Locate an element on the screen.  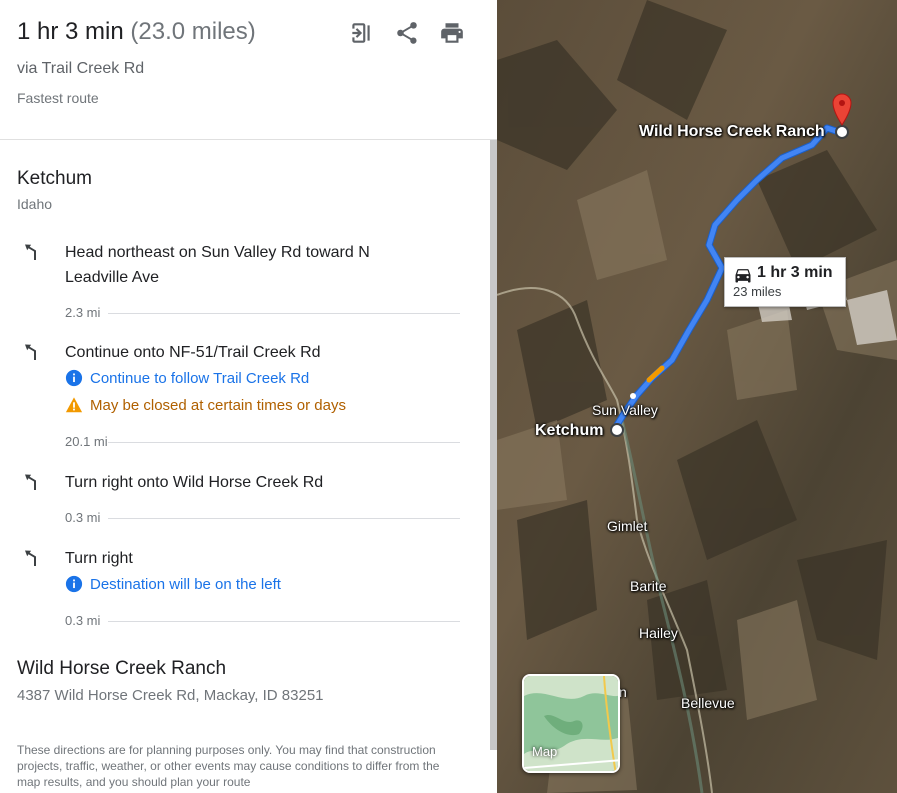
route-duration: 1 hr 3 min is located at coordinates (70, 31).